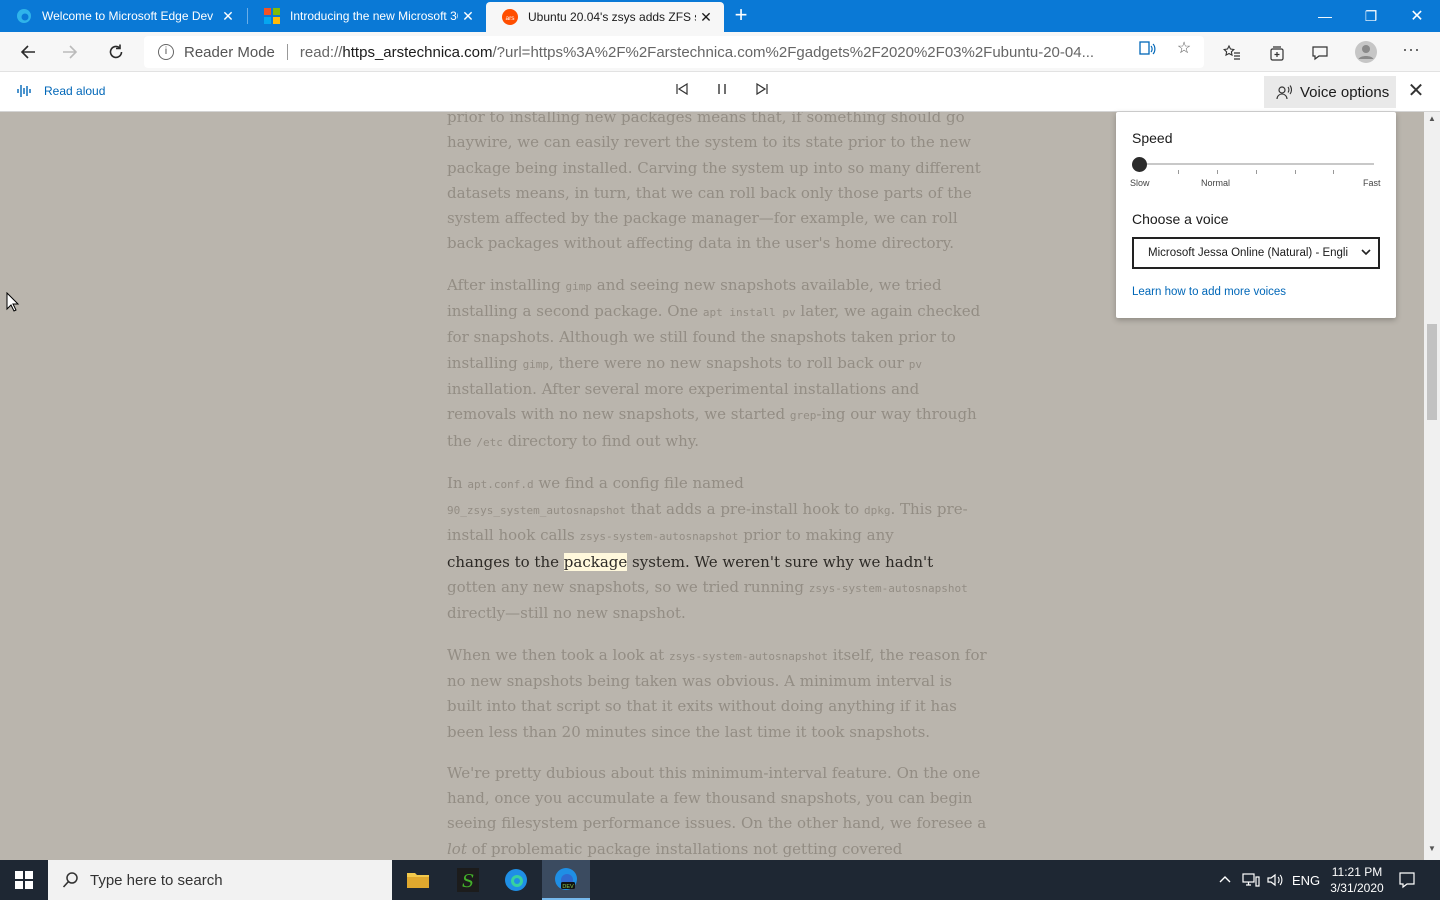  What do you see at coordinates (156, 880) in the screenshot?
I see `search-placeholder: Type here to search` at bounding box center [156, 880].